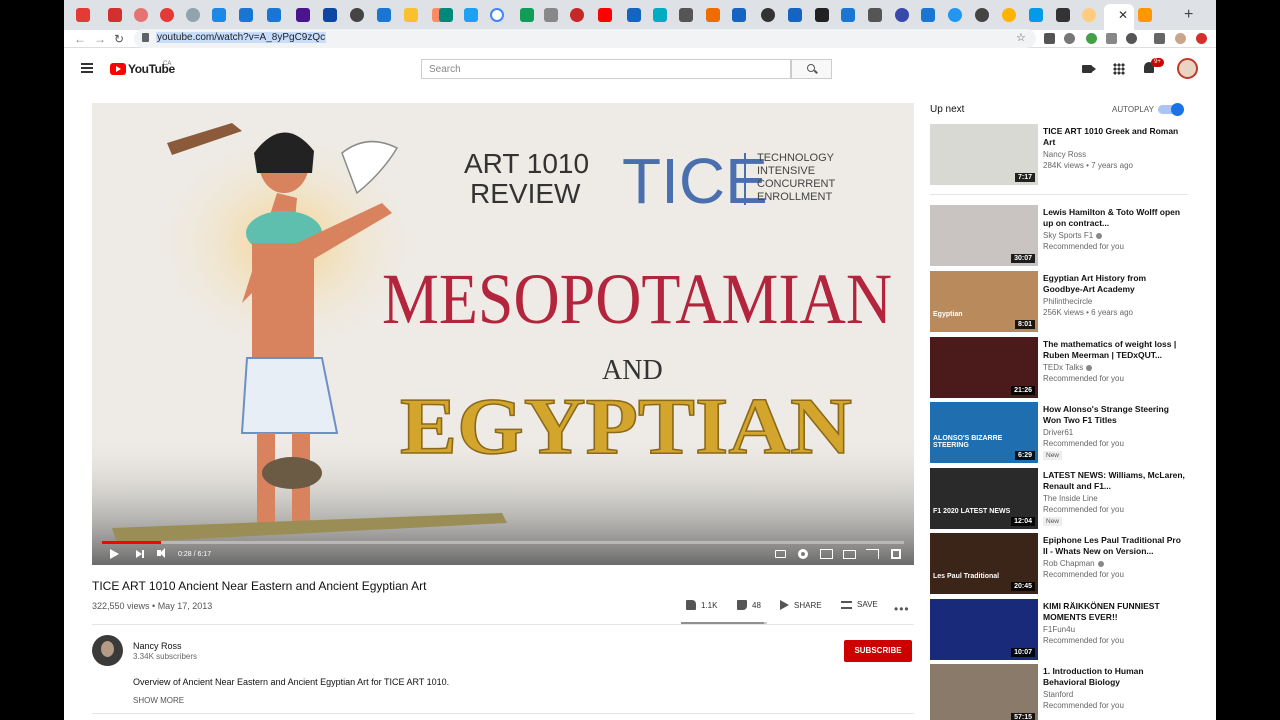  Describe the element at coordinates (984, 692) in the screenshot. I see `video-thumbnail: 57:15` at that location.